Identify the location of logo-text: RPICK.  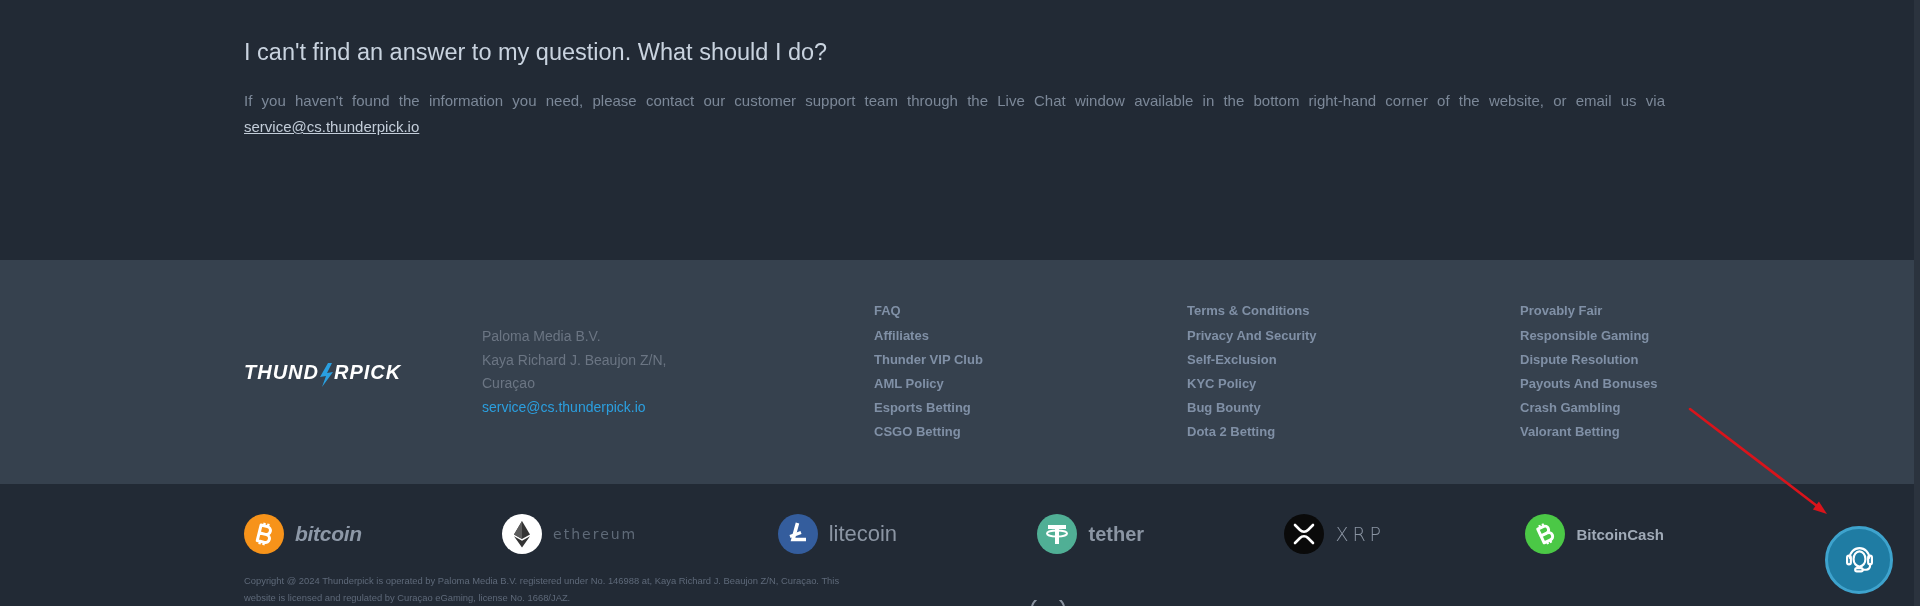
(368, 372).